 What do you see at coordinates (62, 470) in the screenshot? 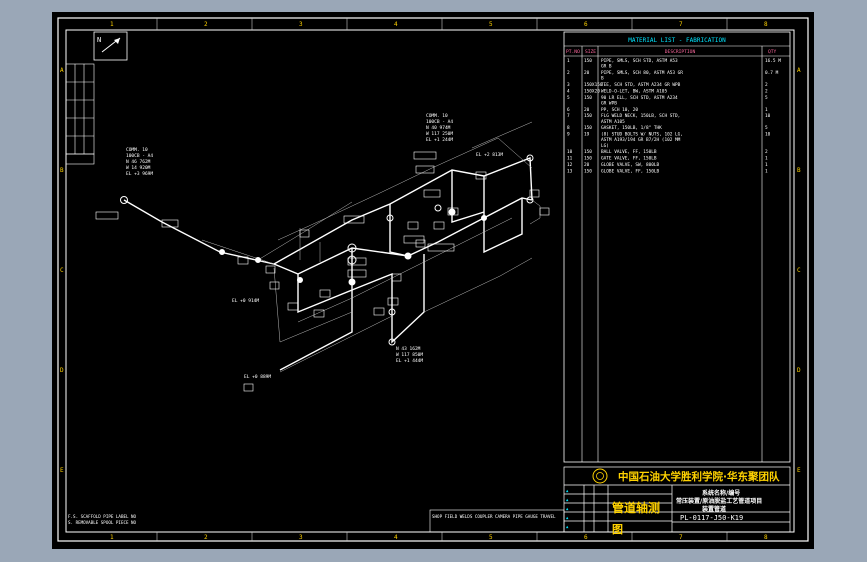
I see `left-ruler-label: E` at bounding box center [62, 470].